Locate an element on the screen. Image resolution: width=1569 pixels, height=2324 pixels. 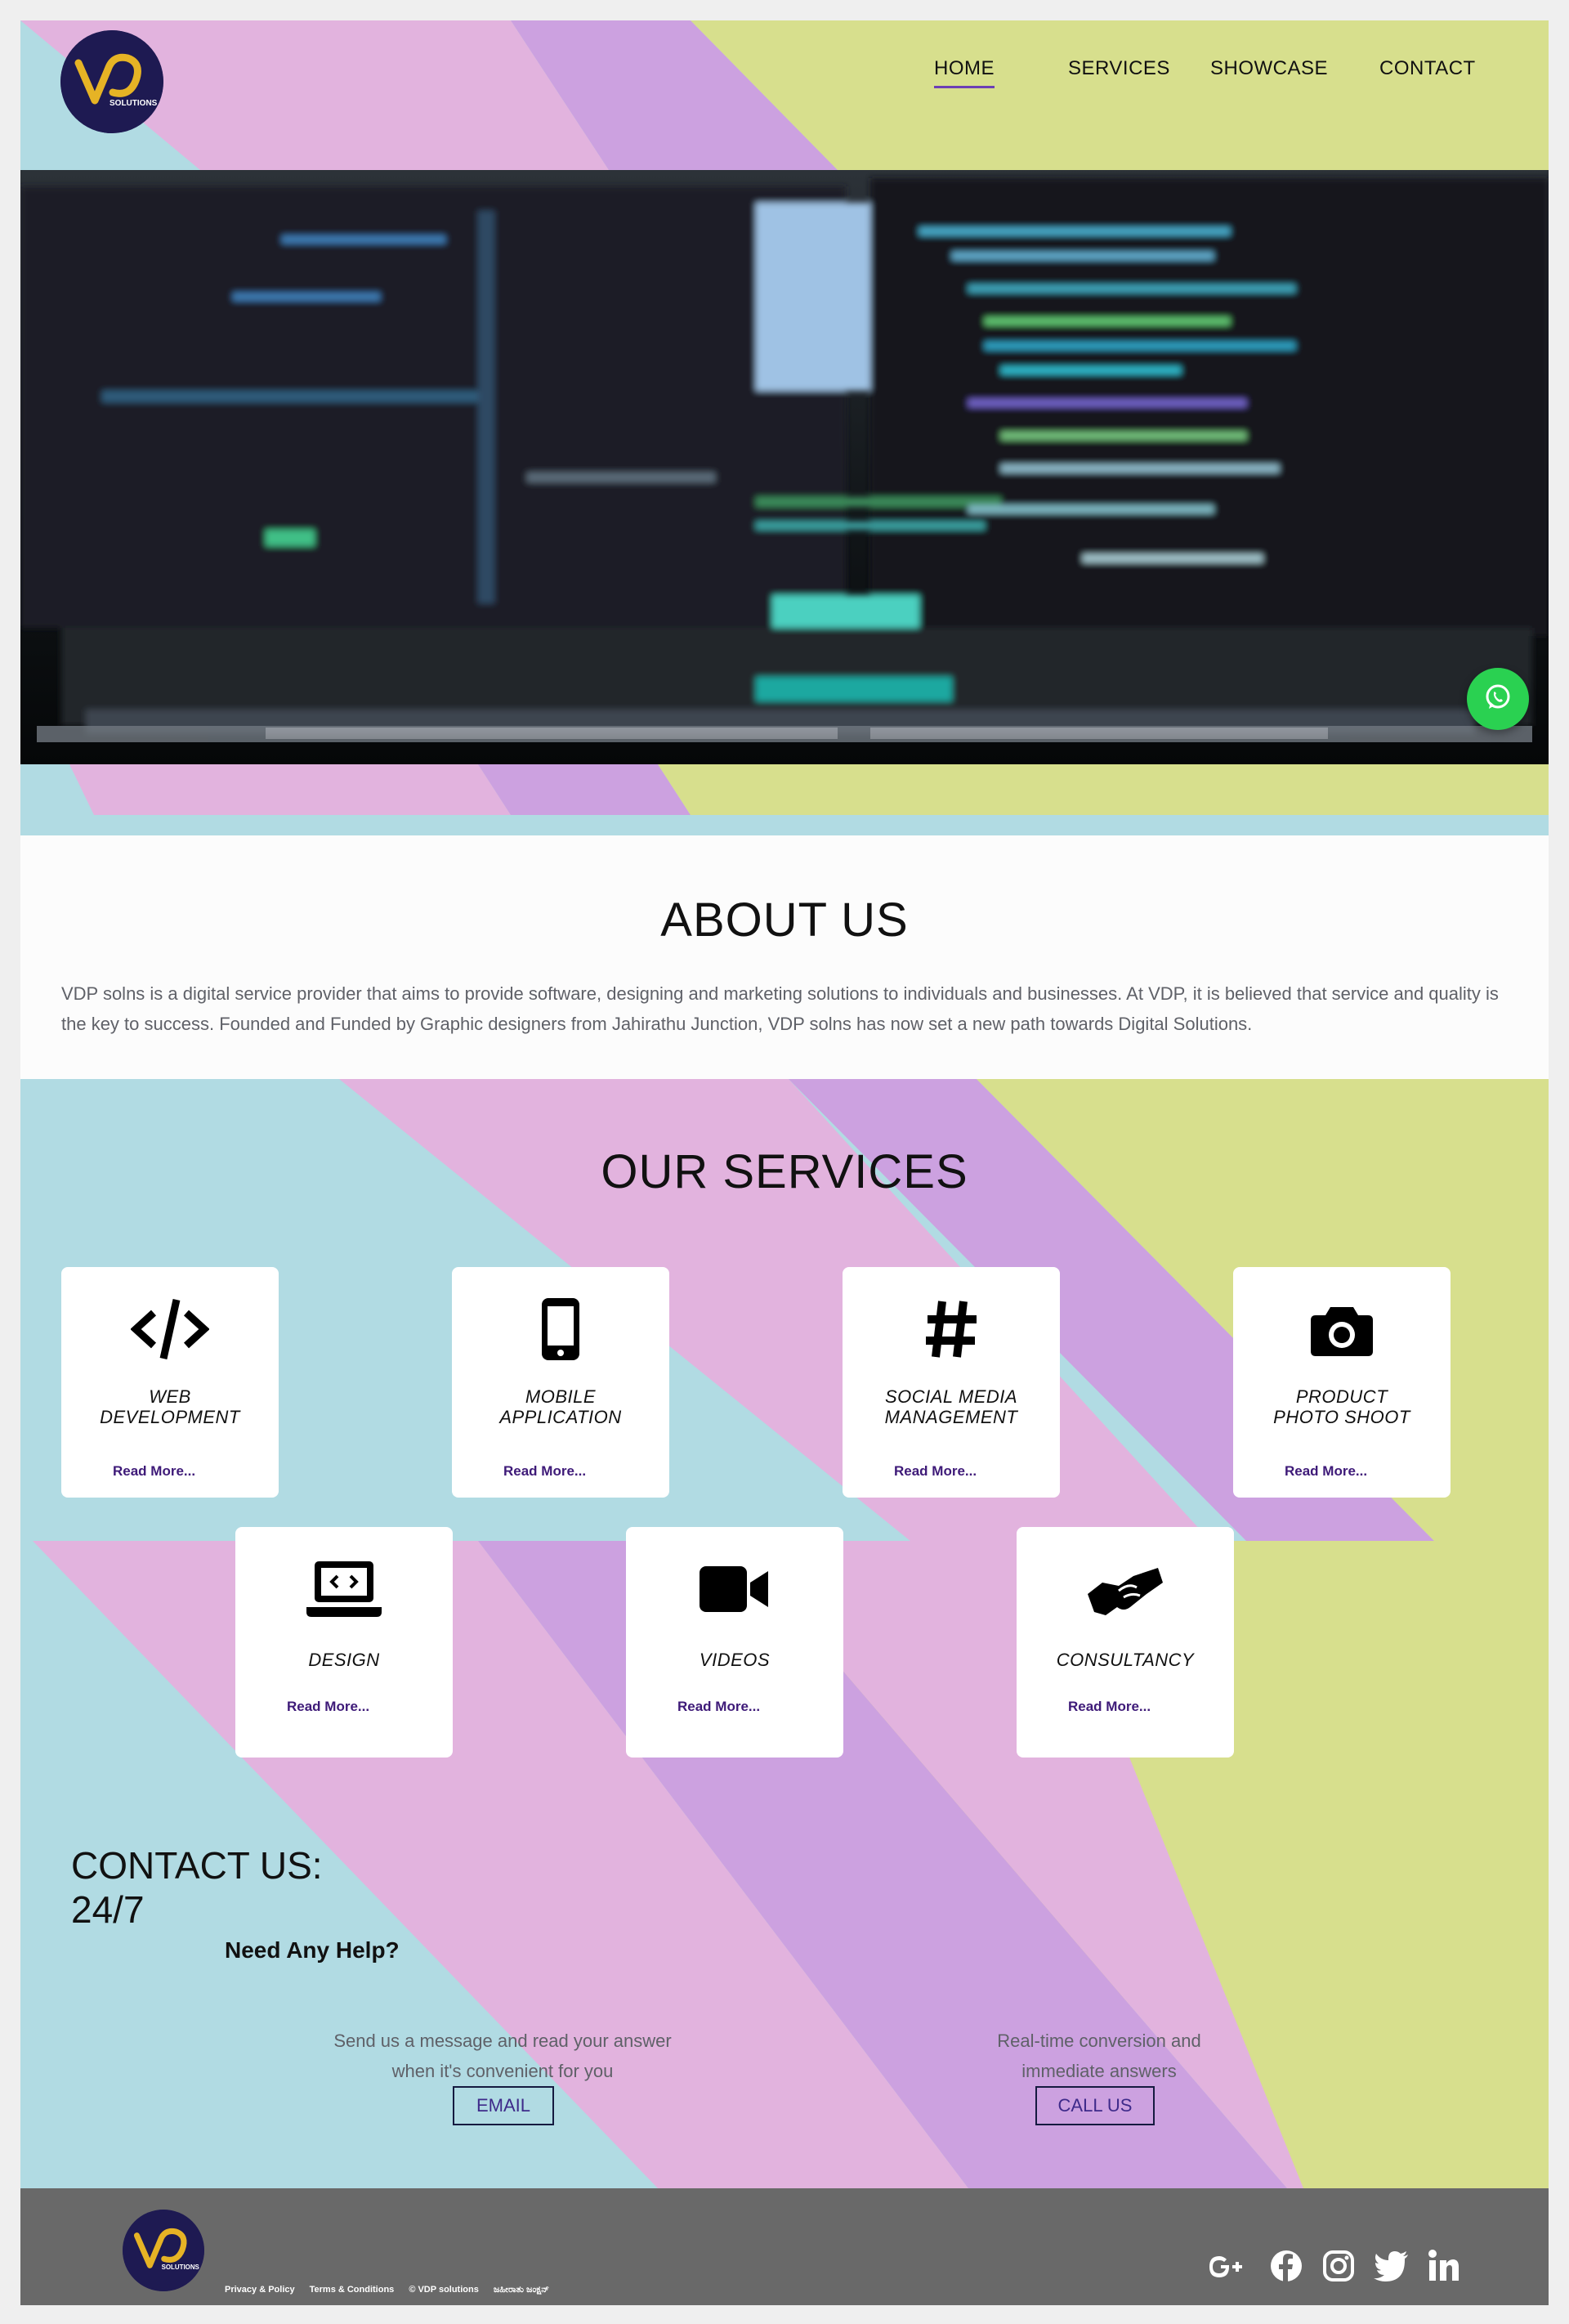
logo-text: SOLUTIONS is located at coordinates (134, 103).